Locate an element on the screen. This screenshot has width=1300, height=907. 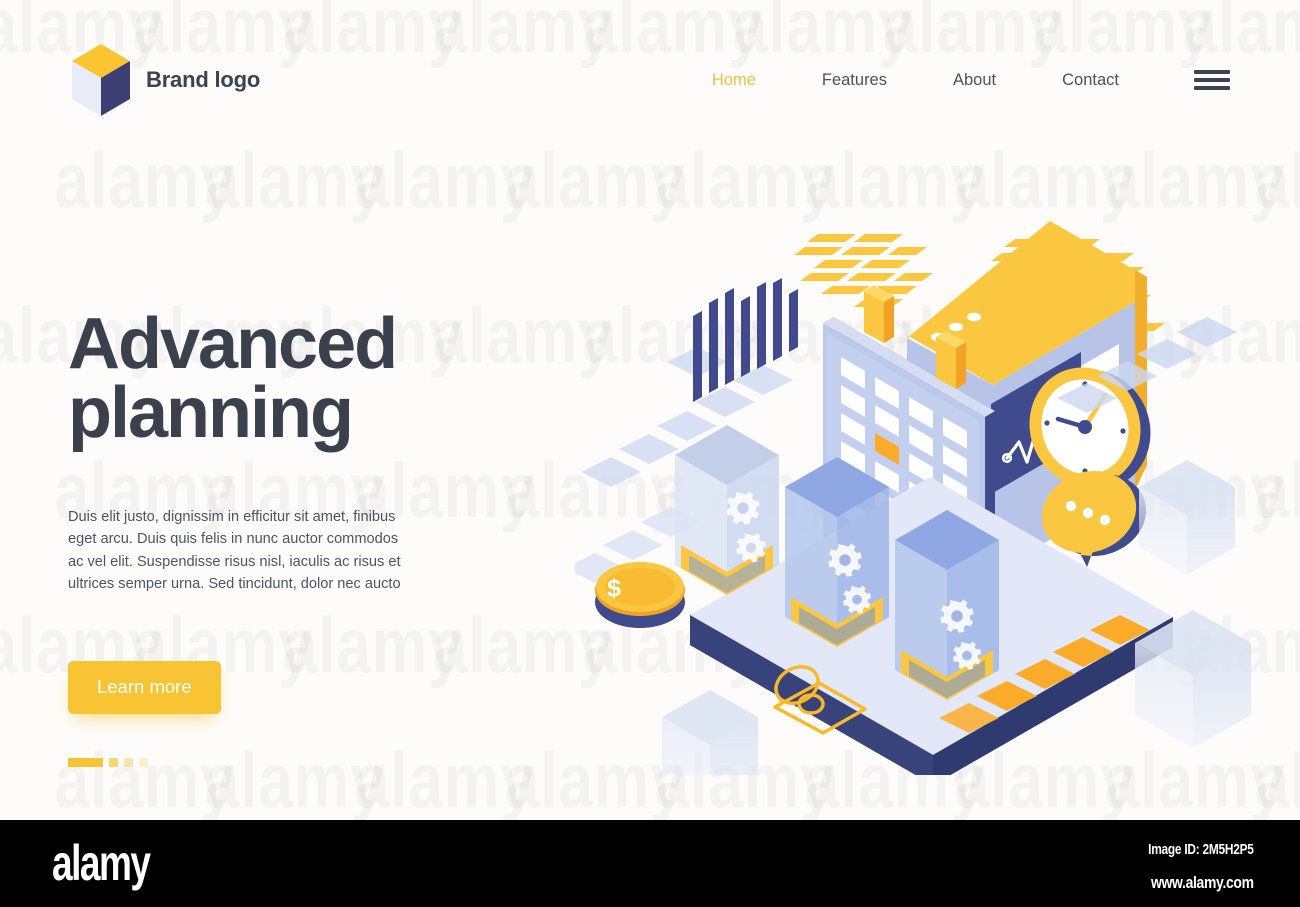
isometric-cube-logo-icon is located at coordinates (101, 80).